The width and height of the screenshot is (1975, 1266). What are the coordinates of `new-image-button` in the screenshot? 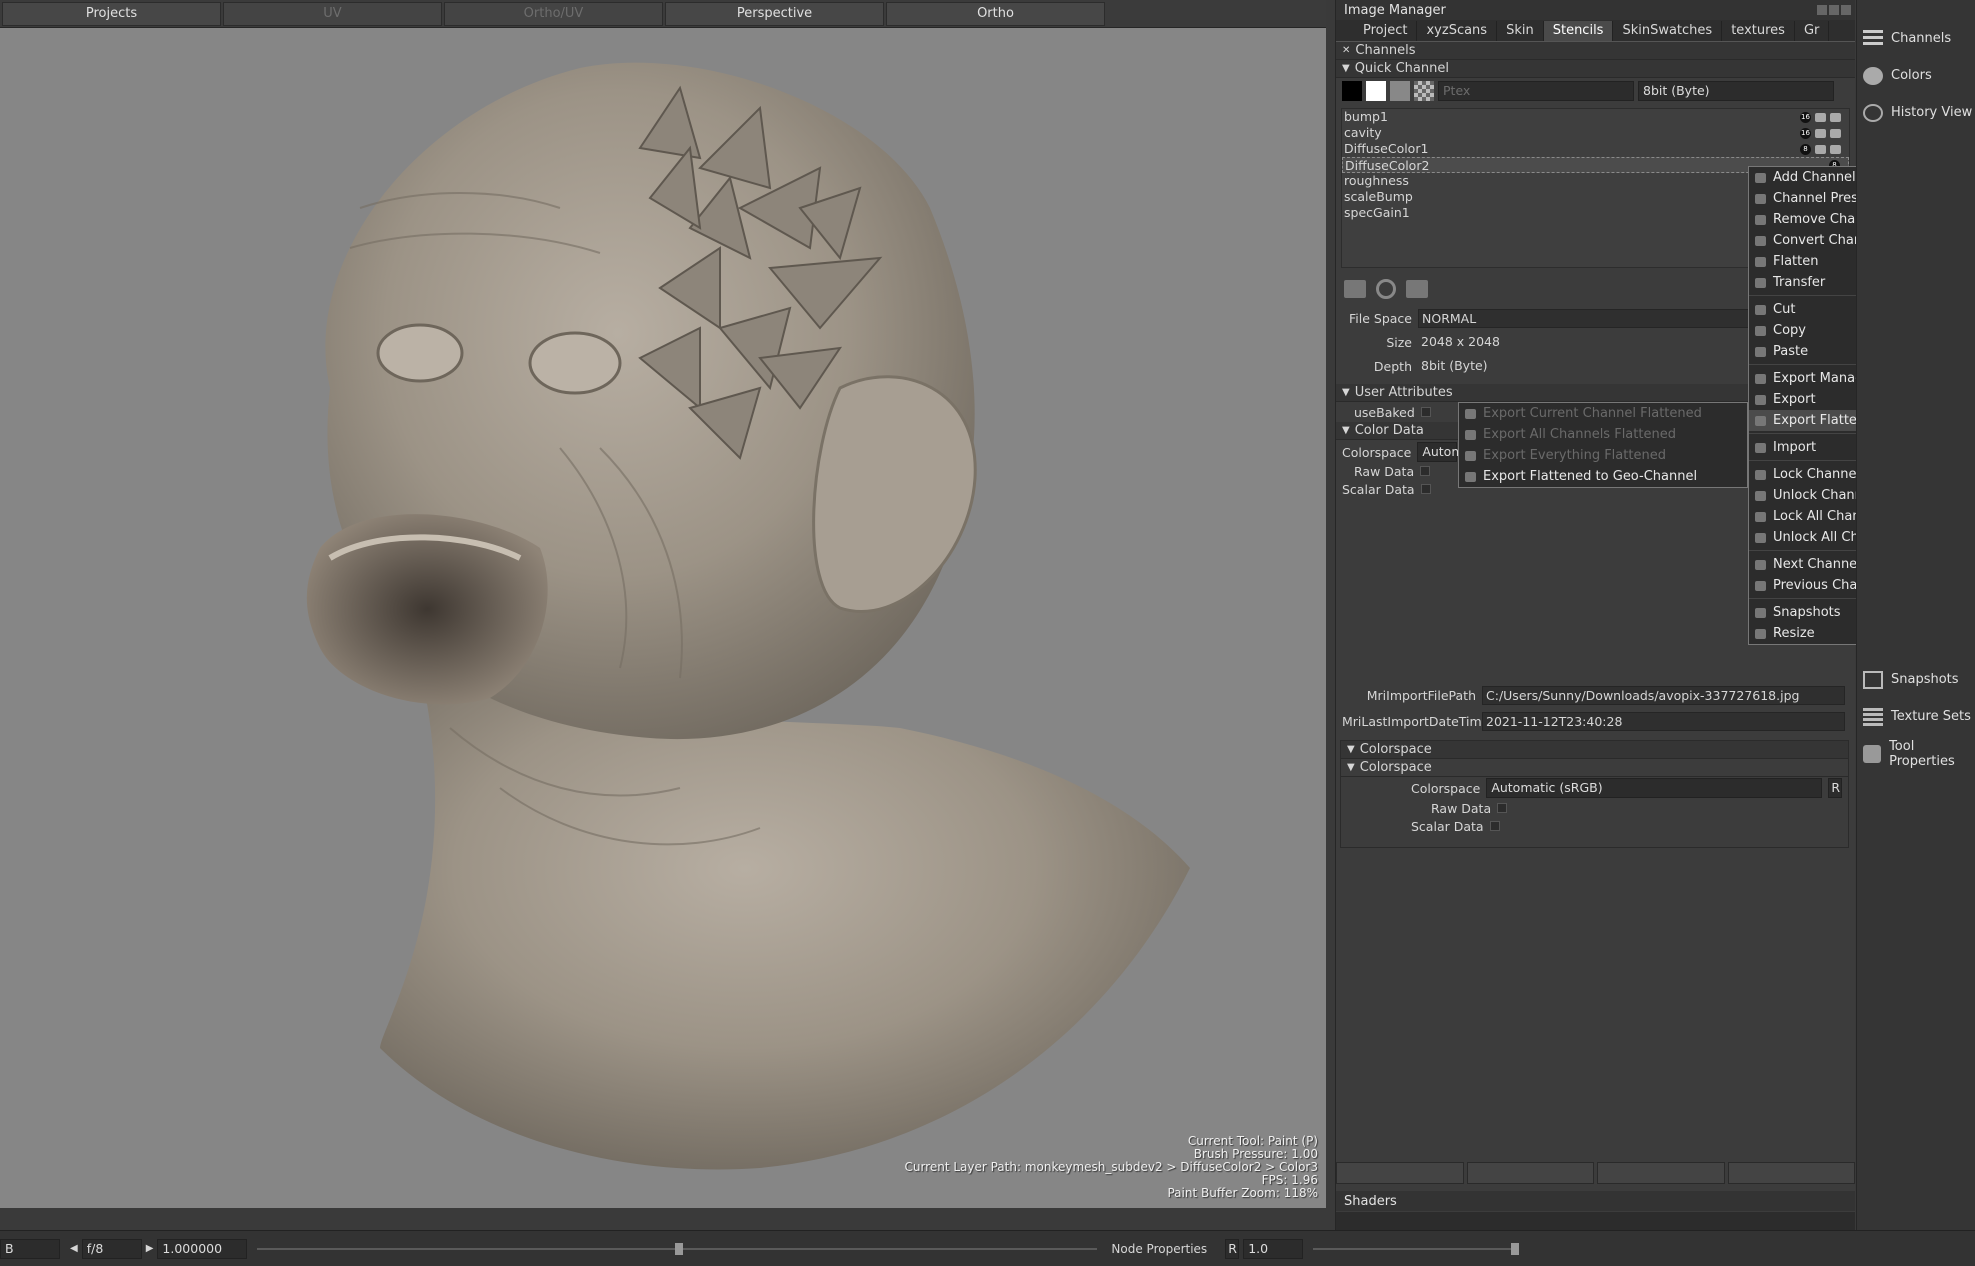 It's located at (1530, 1173).